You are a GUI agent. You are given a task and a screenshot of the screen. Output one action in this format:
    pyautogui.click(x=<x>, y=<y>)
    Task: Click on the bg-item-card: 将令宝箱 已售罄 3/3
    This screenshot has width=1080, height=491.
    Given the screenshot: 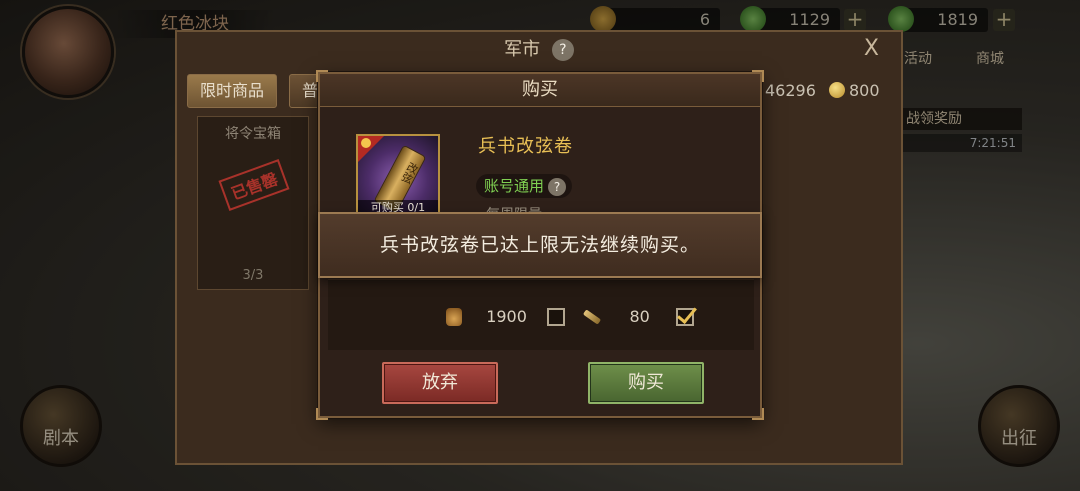 What is the action you would take?
    pyautogui.click(x=253, y=203)
    